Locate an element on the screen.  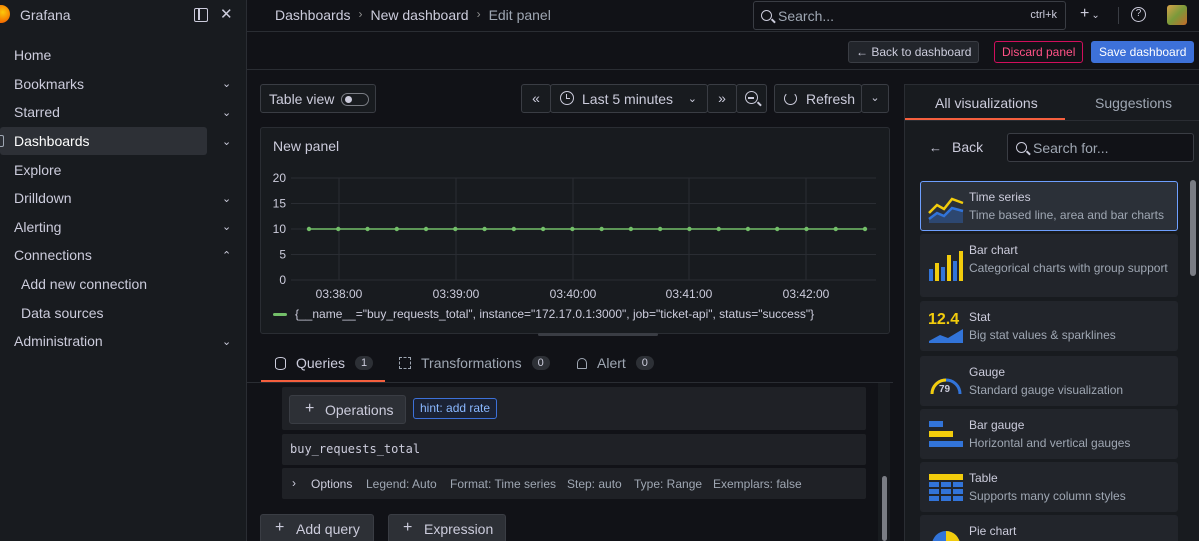
viz-item-stat: 12.4 Stat Big stat values & sparklines is located at coordinates (1049, 326).